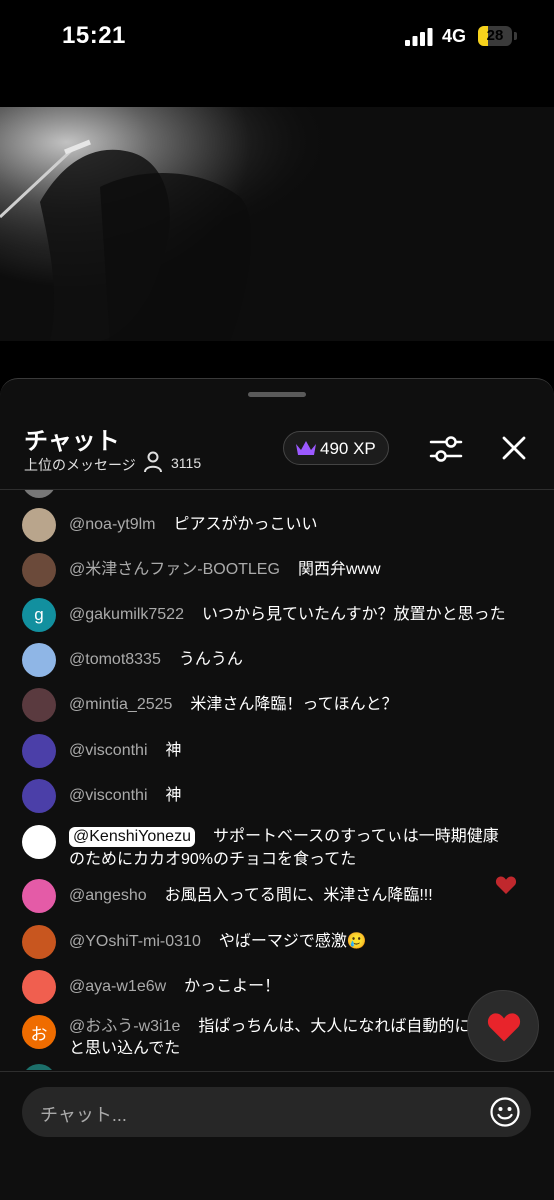 The image size is (554, 1200). Describe the element at coordinates (294, 704) in the screenshot. I see `message-text: 米津さん降臨！ってほんと？` at that location.